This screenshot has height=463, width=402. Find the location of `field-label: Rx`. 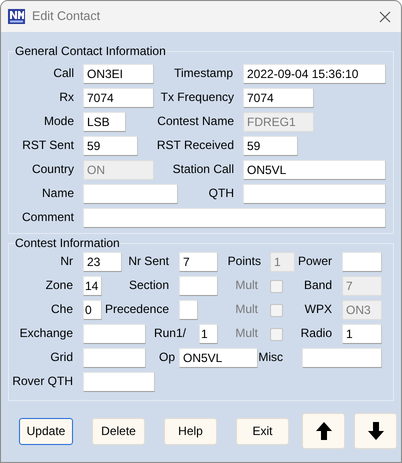

field-label: Rx is located at coordinates (66, 96).